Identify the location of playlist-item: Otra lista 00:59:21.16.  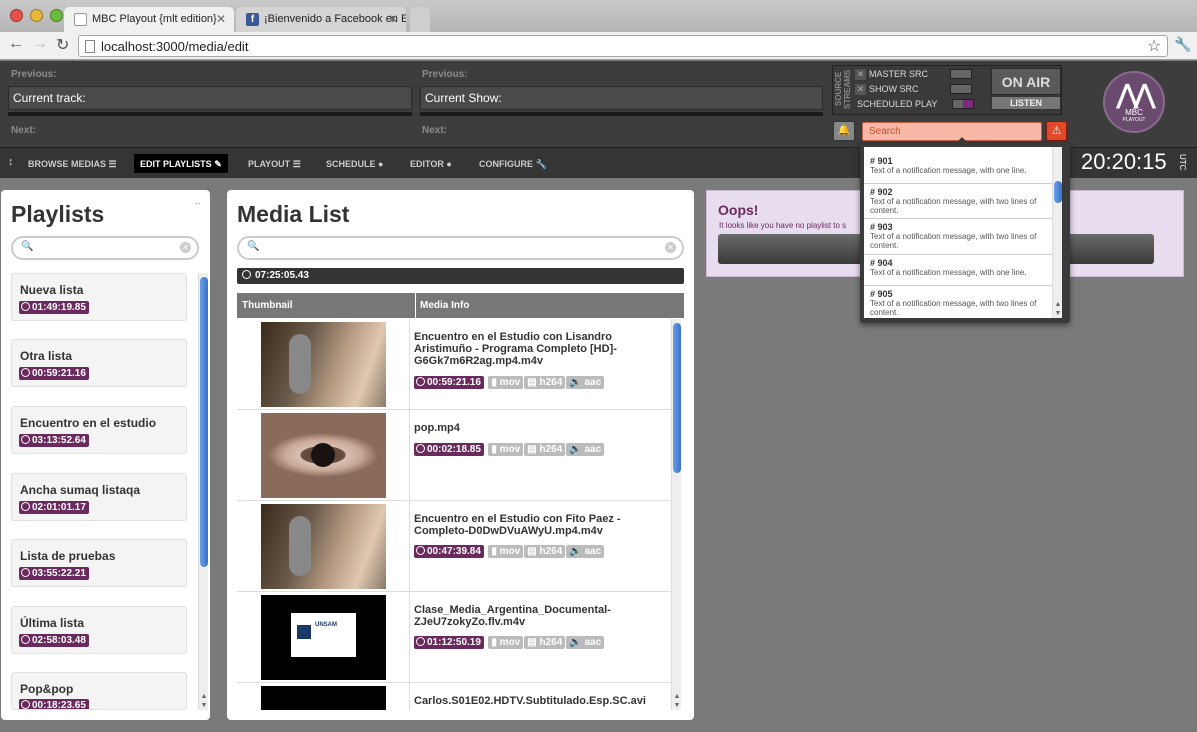
(99, 363).